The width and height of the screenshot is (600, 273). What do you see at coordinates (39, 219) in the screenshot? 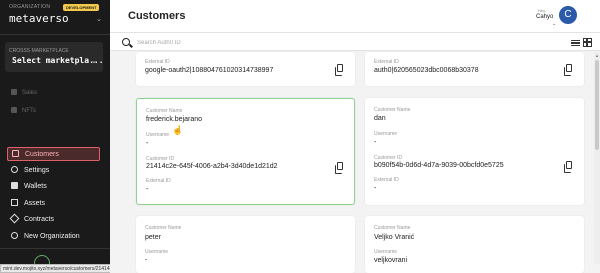
I see `sidebar-item-label: Contracts` at bounding box center [39, 219].